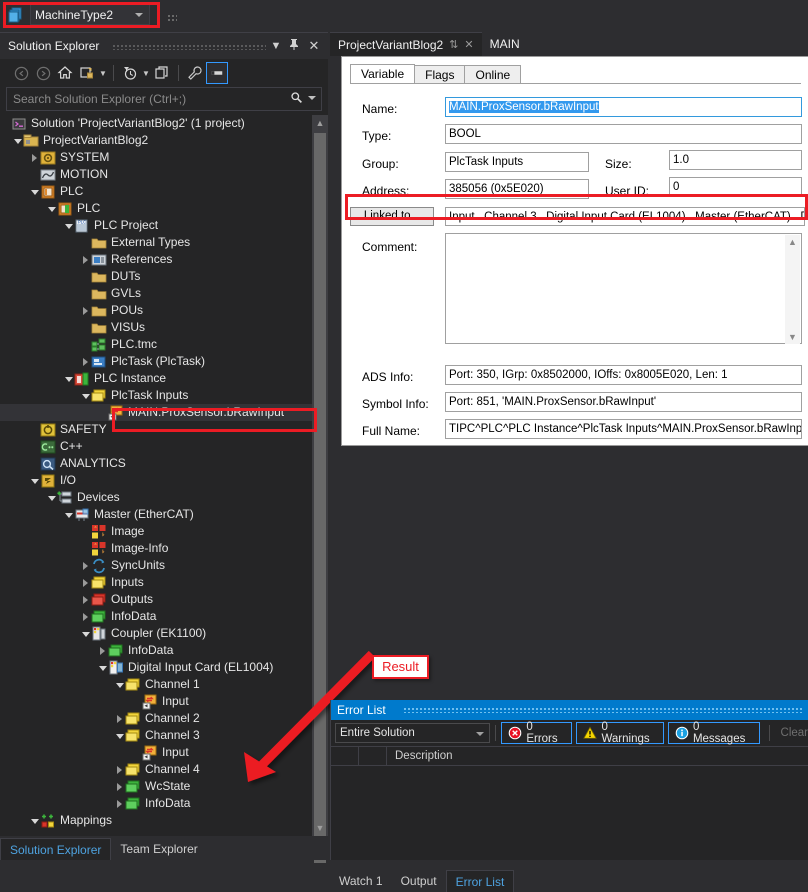 Image resolution: width=808 pixels, height=892 pixels. I want to click on group-field: PlcTask Inputs, so click(517, 162).